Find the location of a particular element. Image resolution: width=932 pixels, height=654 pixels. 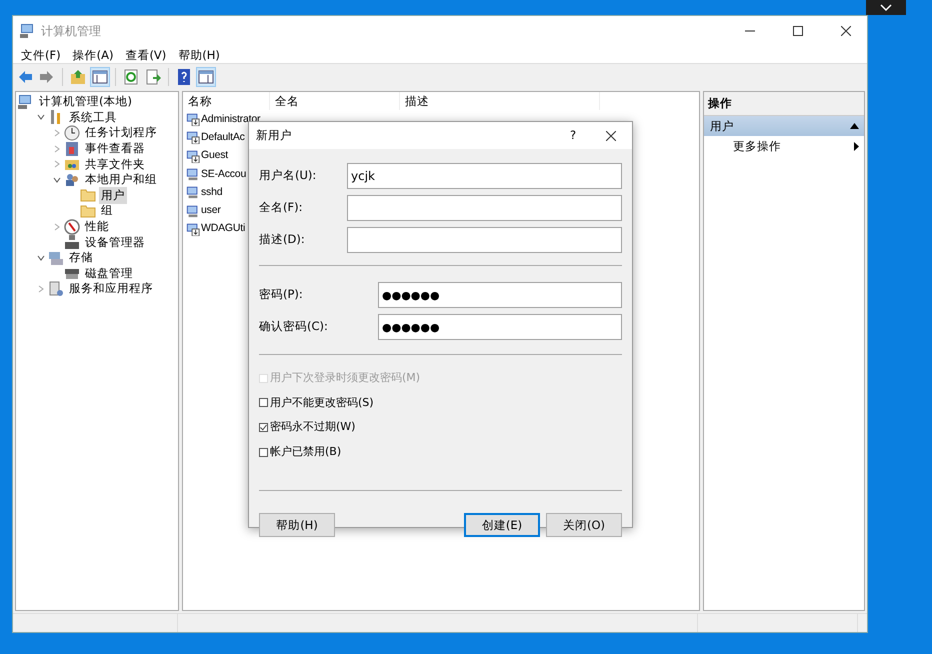

input-field: ycjk is located at coordinates (484, 176).